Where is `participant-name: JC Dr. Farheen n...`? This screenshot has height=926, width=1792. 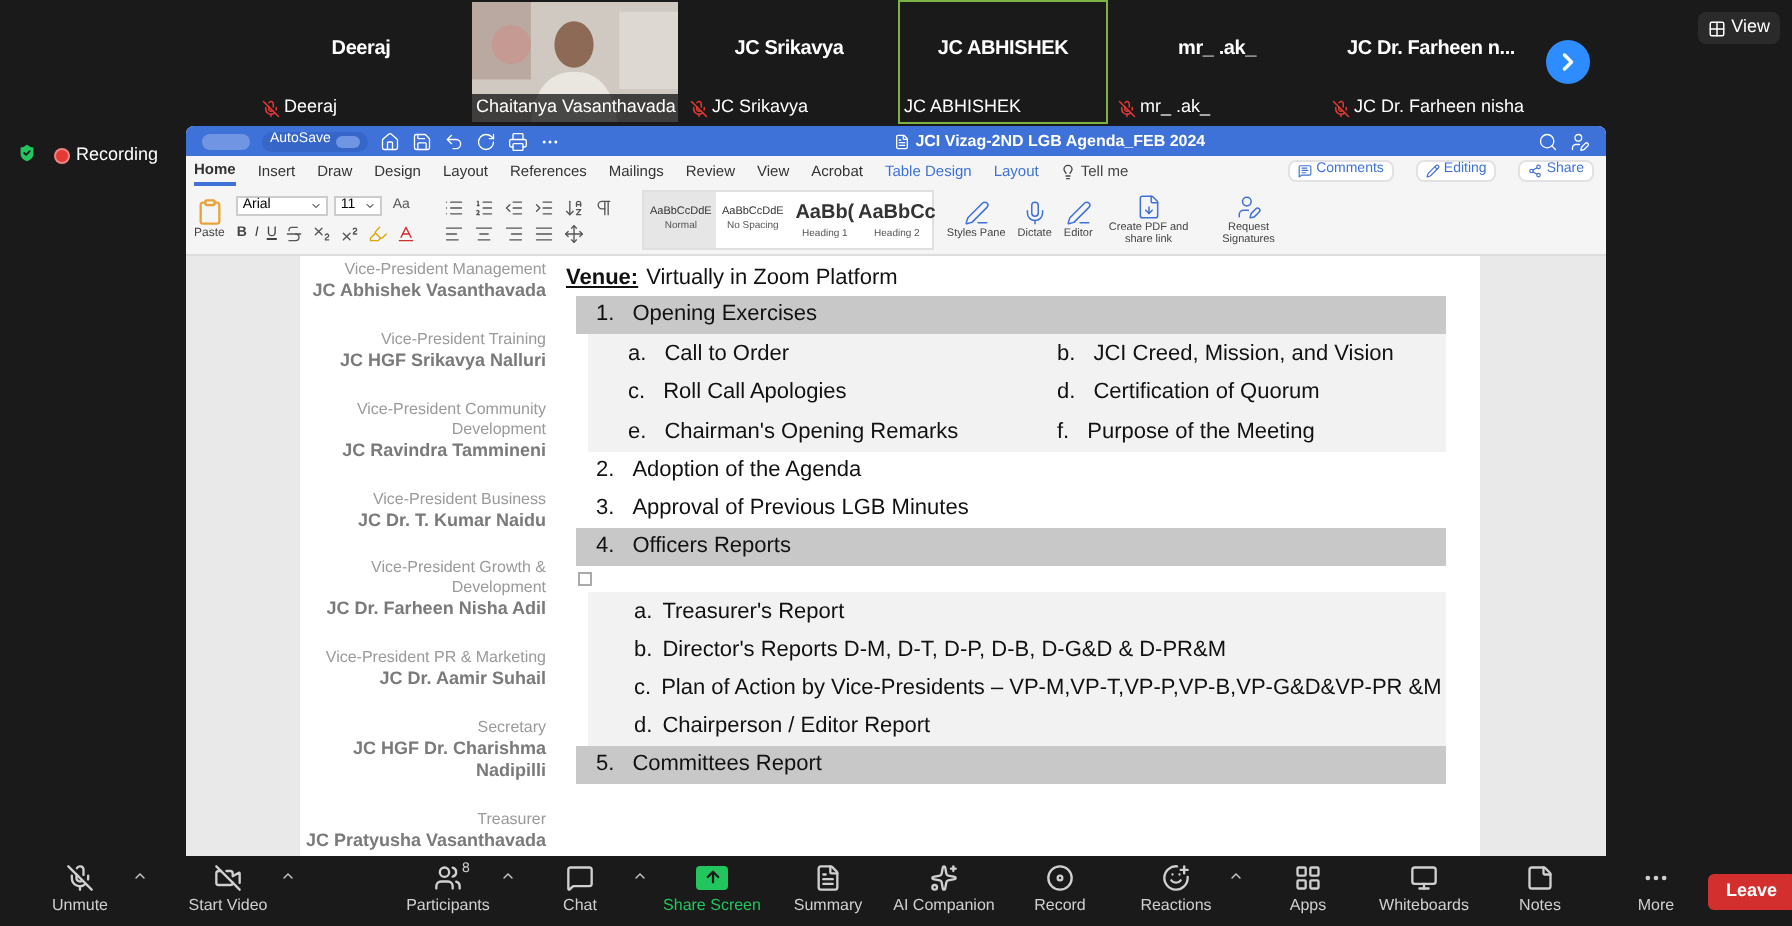
participant-name: JC Dr. Farheen n... is located at coordinates (1430, 49).